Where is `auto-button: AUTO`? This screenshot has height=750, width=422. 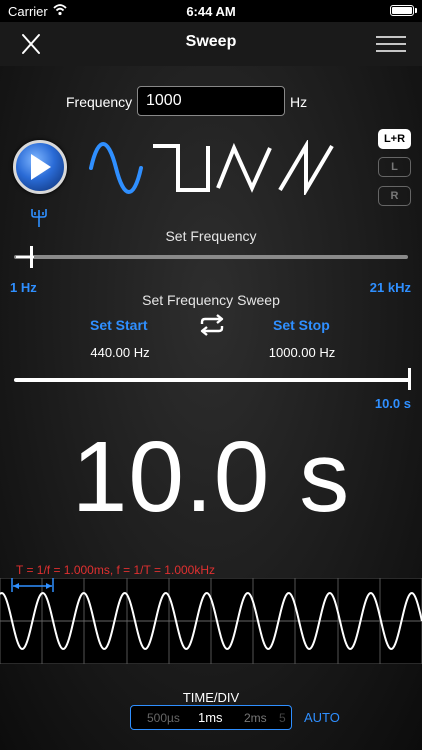 auto-button: AUTO is located at coordinates (322, 717).